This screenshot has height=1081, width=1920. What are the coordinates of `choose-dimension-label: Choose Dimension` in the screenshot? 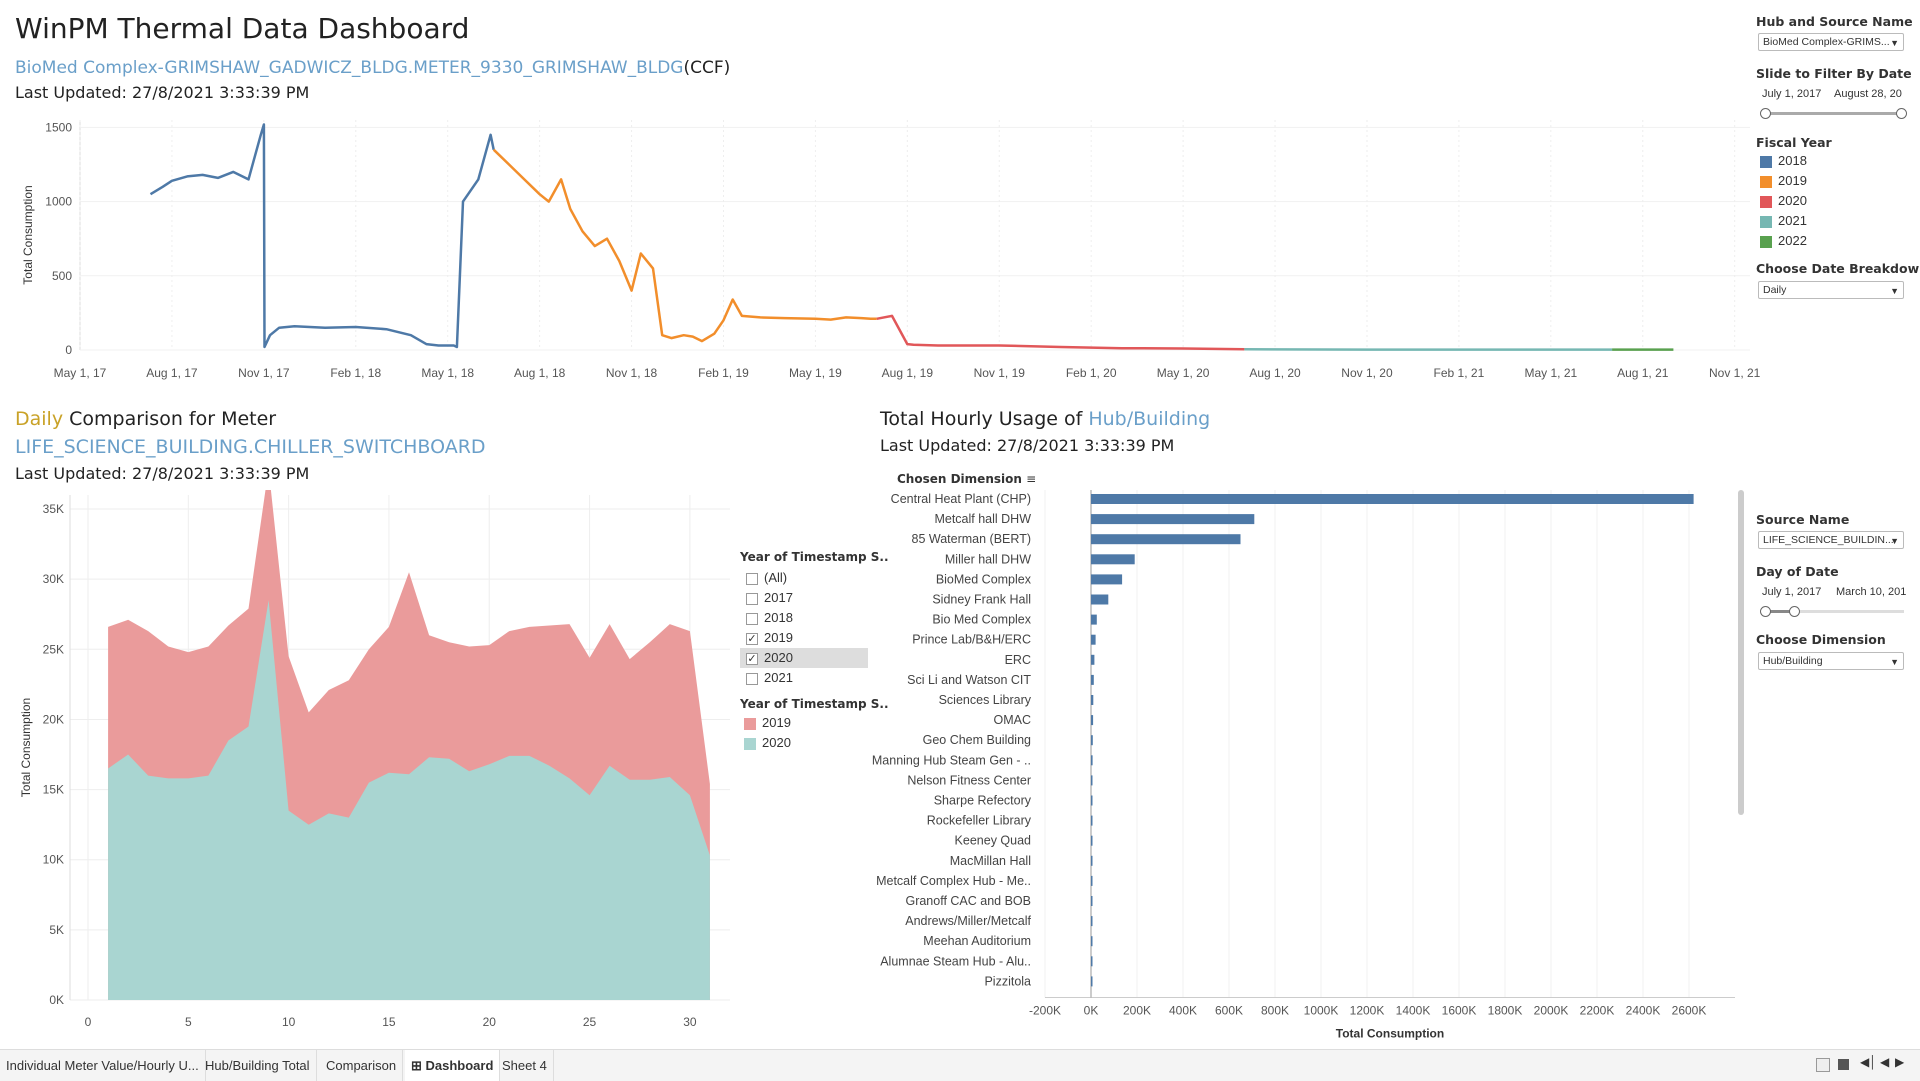 It's located at (1821, 639).